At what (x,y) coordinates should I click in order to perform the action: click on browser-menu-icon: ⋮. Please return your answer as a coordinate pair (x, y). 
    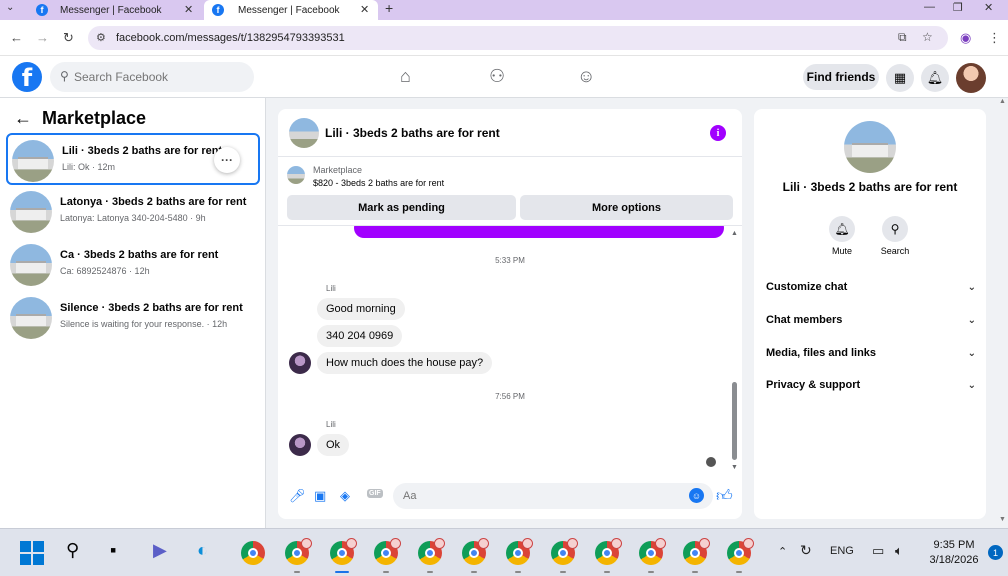
    Looking at the image, I should click on (994, 38).